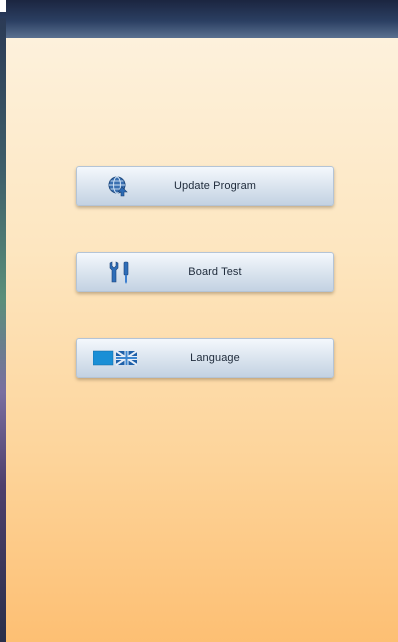 The height and width of the screenshot is (642, 398). Describe the element at coordinates (215, 272) in the screenshot. I see `board-test-label: Board Test` at that location.